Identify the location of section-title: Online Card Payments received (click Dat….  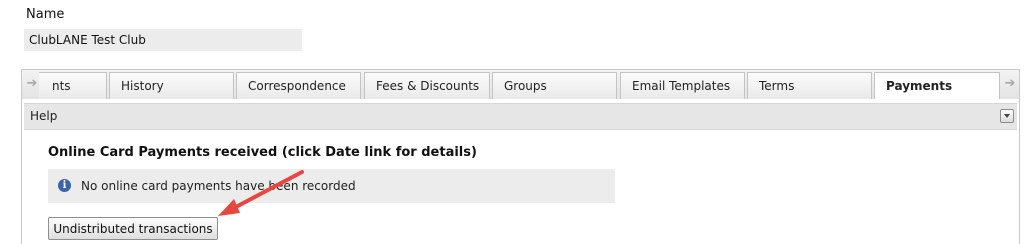
(262, 152).